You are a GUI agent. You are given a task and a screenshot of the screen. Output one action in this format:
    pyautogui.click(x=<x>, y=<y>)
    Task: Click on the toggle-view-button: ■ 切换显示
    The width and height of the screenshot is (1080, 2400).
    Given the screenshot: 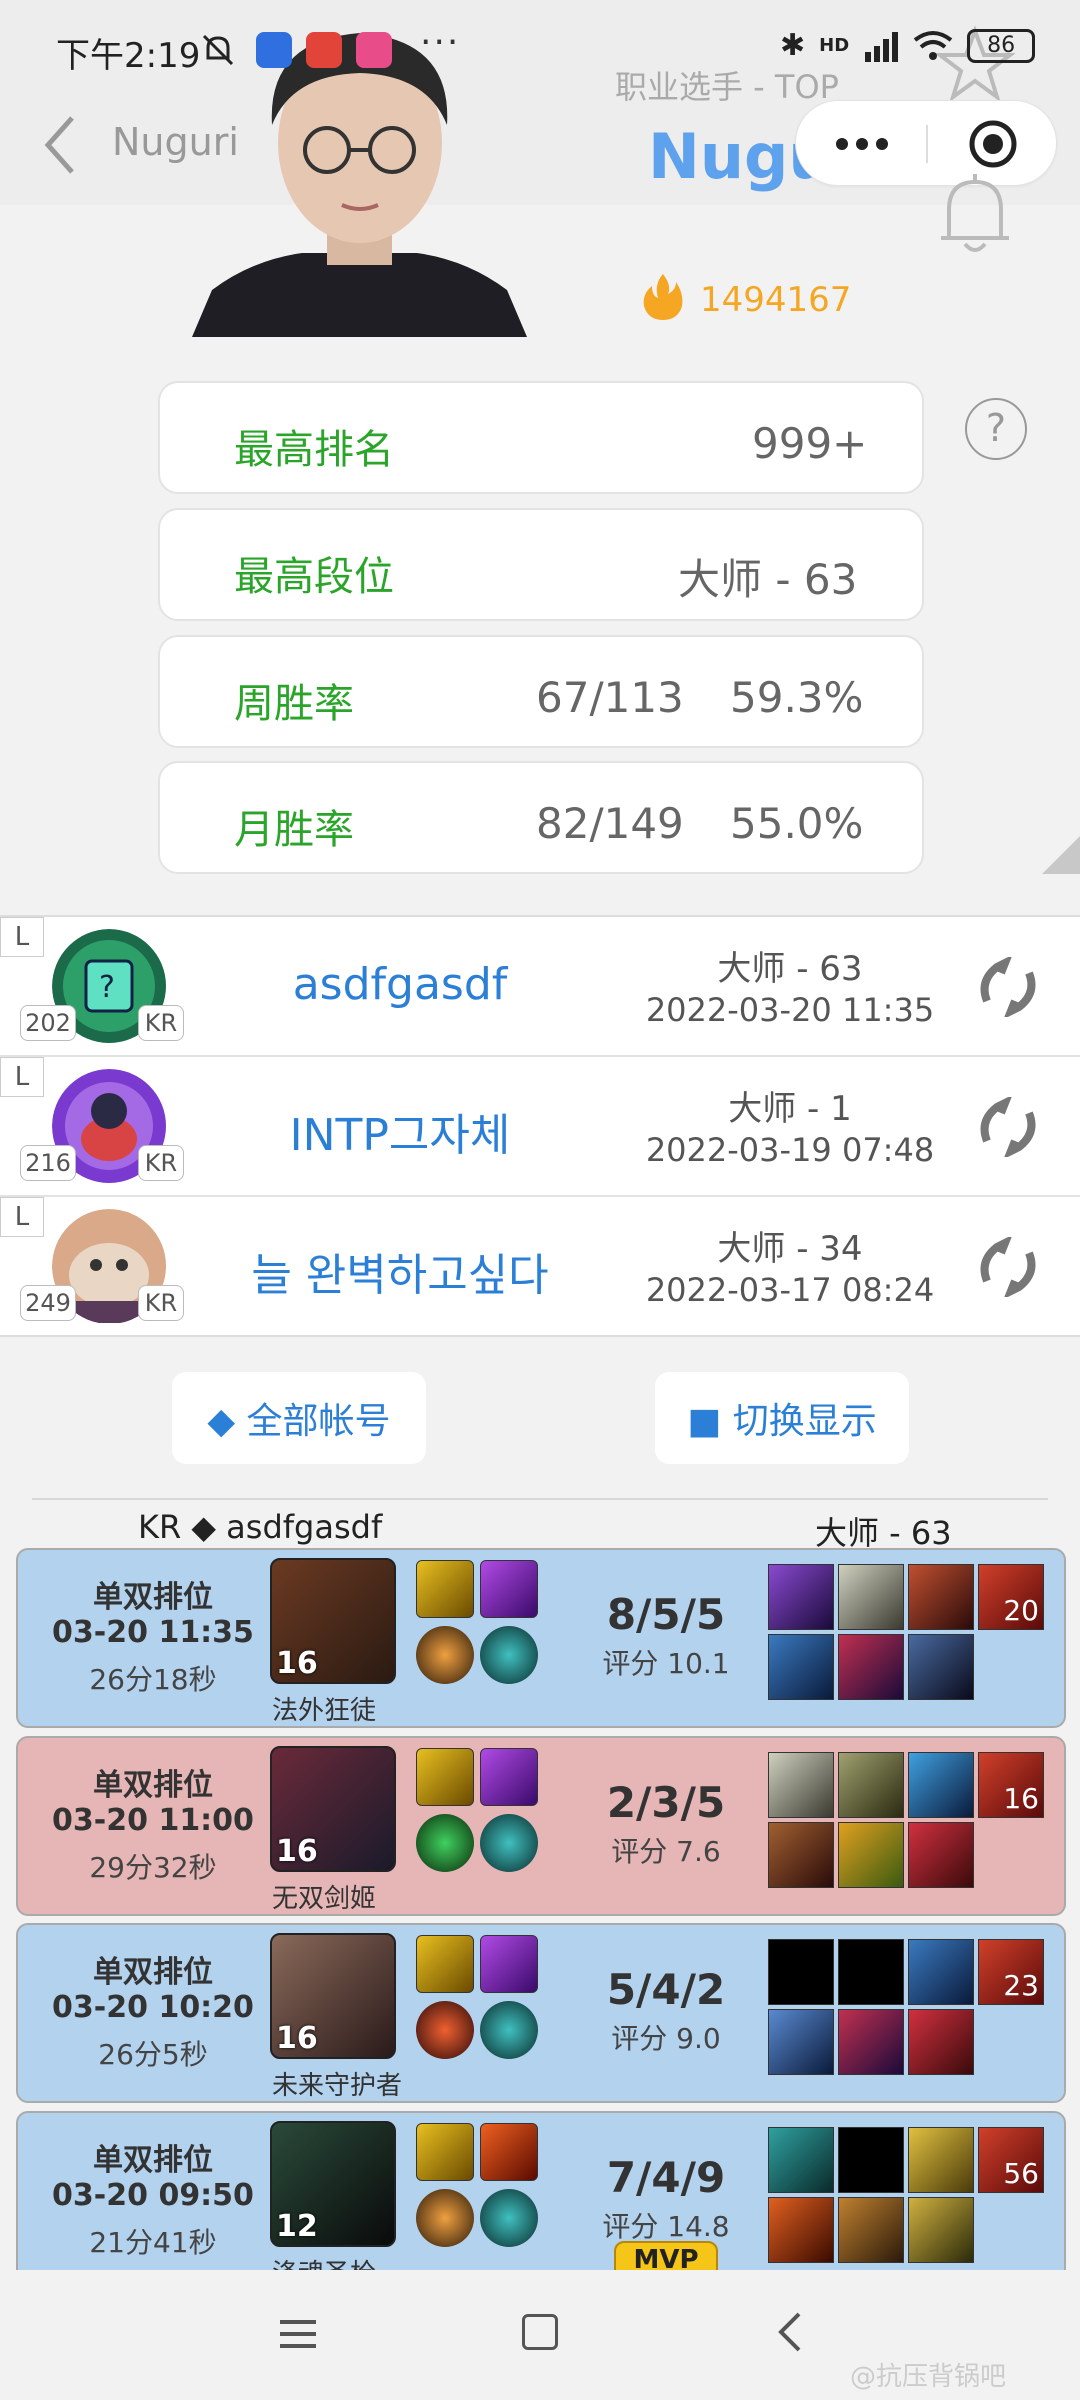 What is the action you would take?
    pyautogui.click(x=782, y=1418)
    